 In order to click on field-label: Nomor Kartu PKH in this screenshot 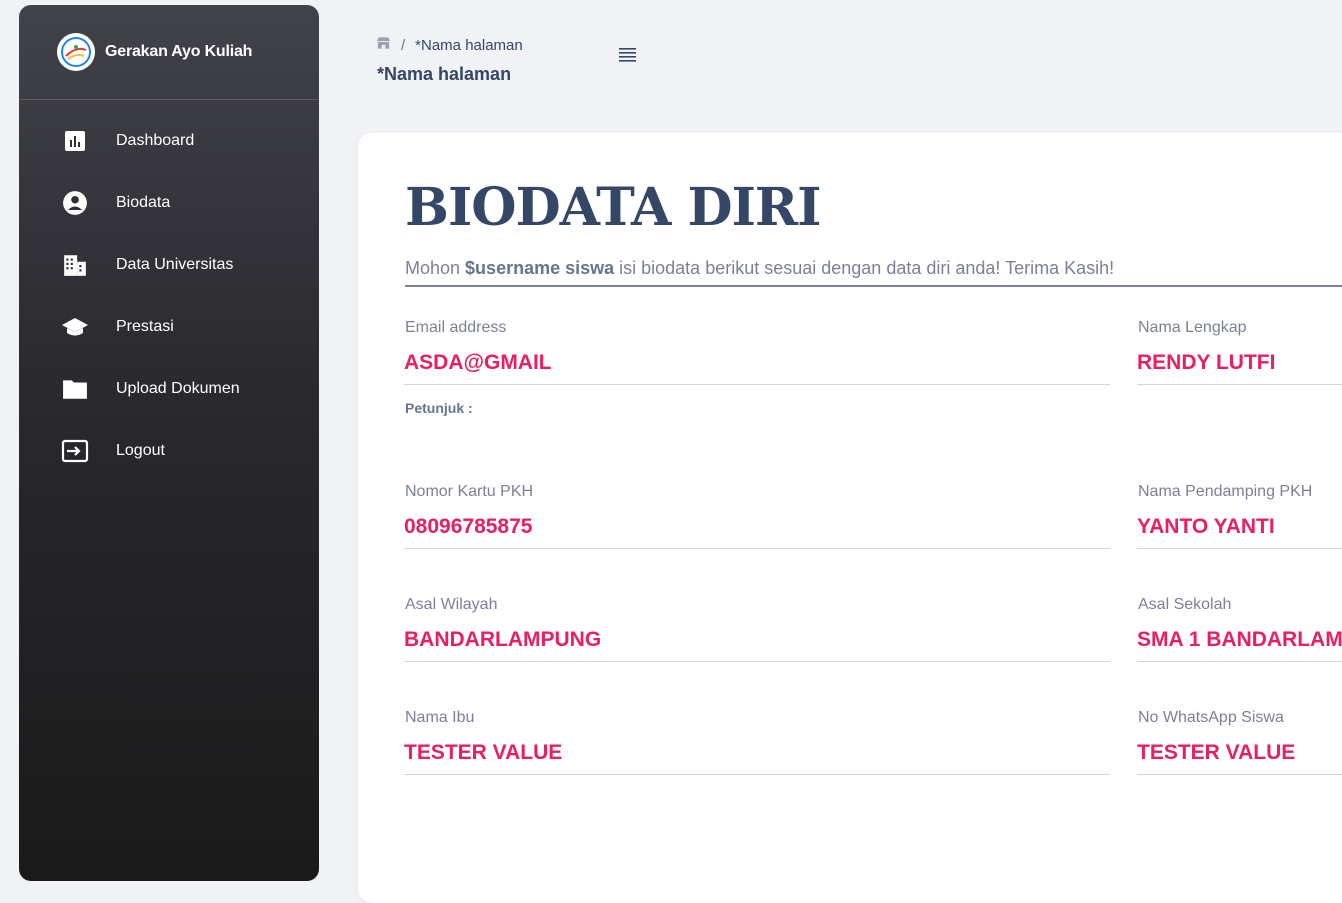, I will do `click(469, 491)`.